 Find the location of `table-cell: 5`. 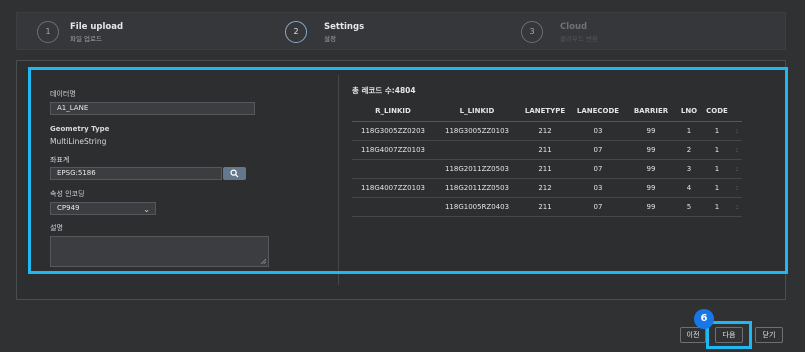

table-cell: 5 is located at coordinates (689, 207).